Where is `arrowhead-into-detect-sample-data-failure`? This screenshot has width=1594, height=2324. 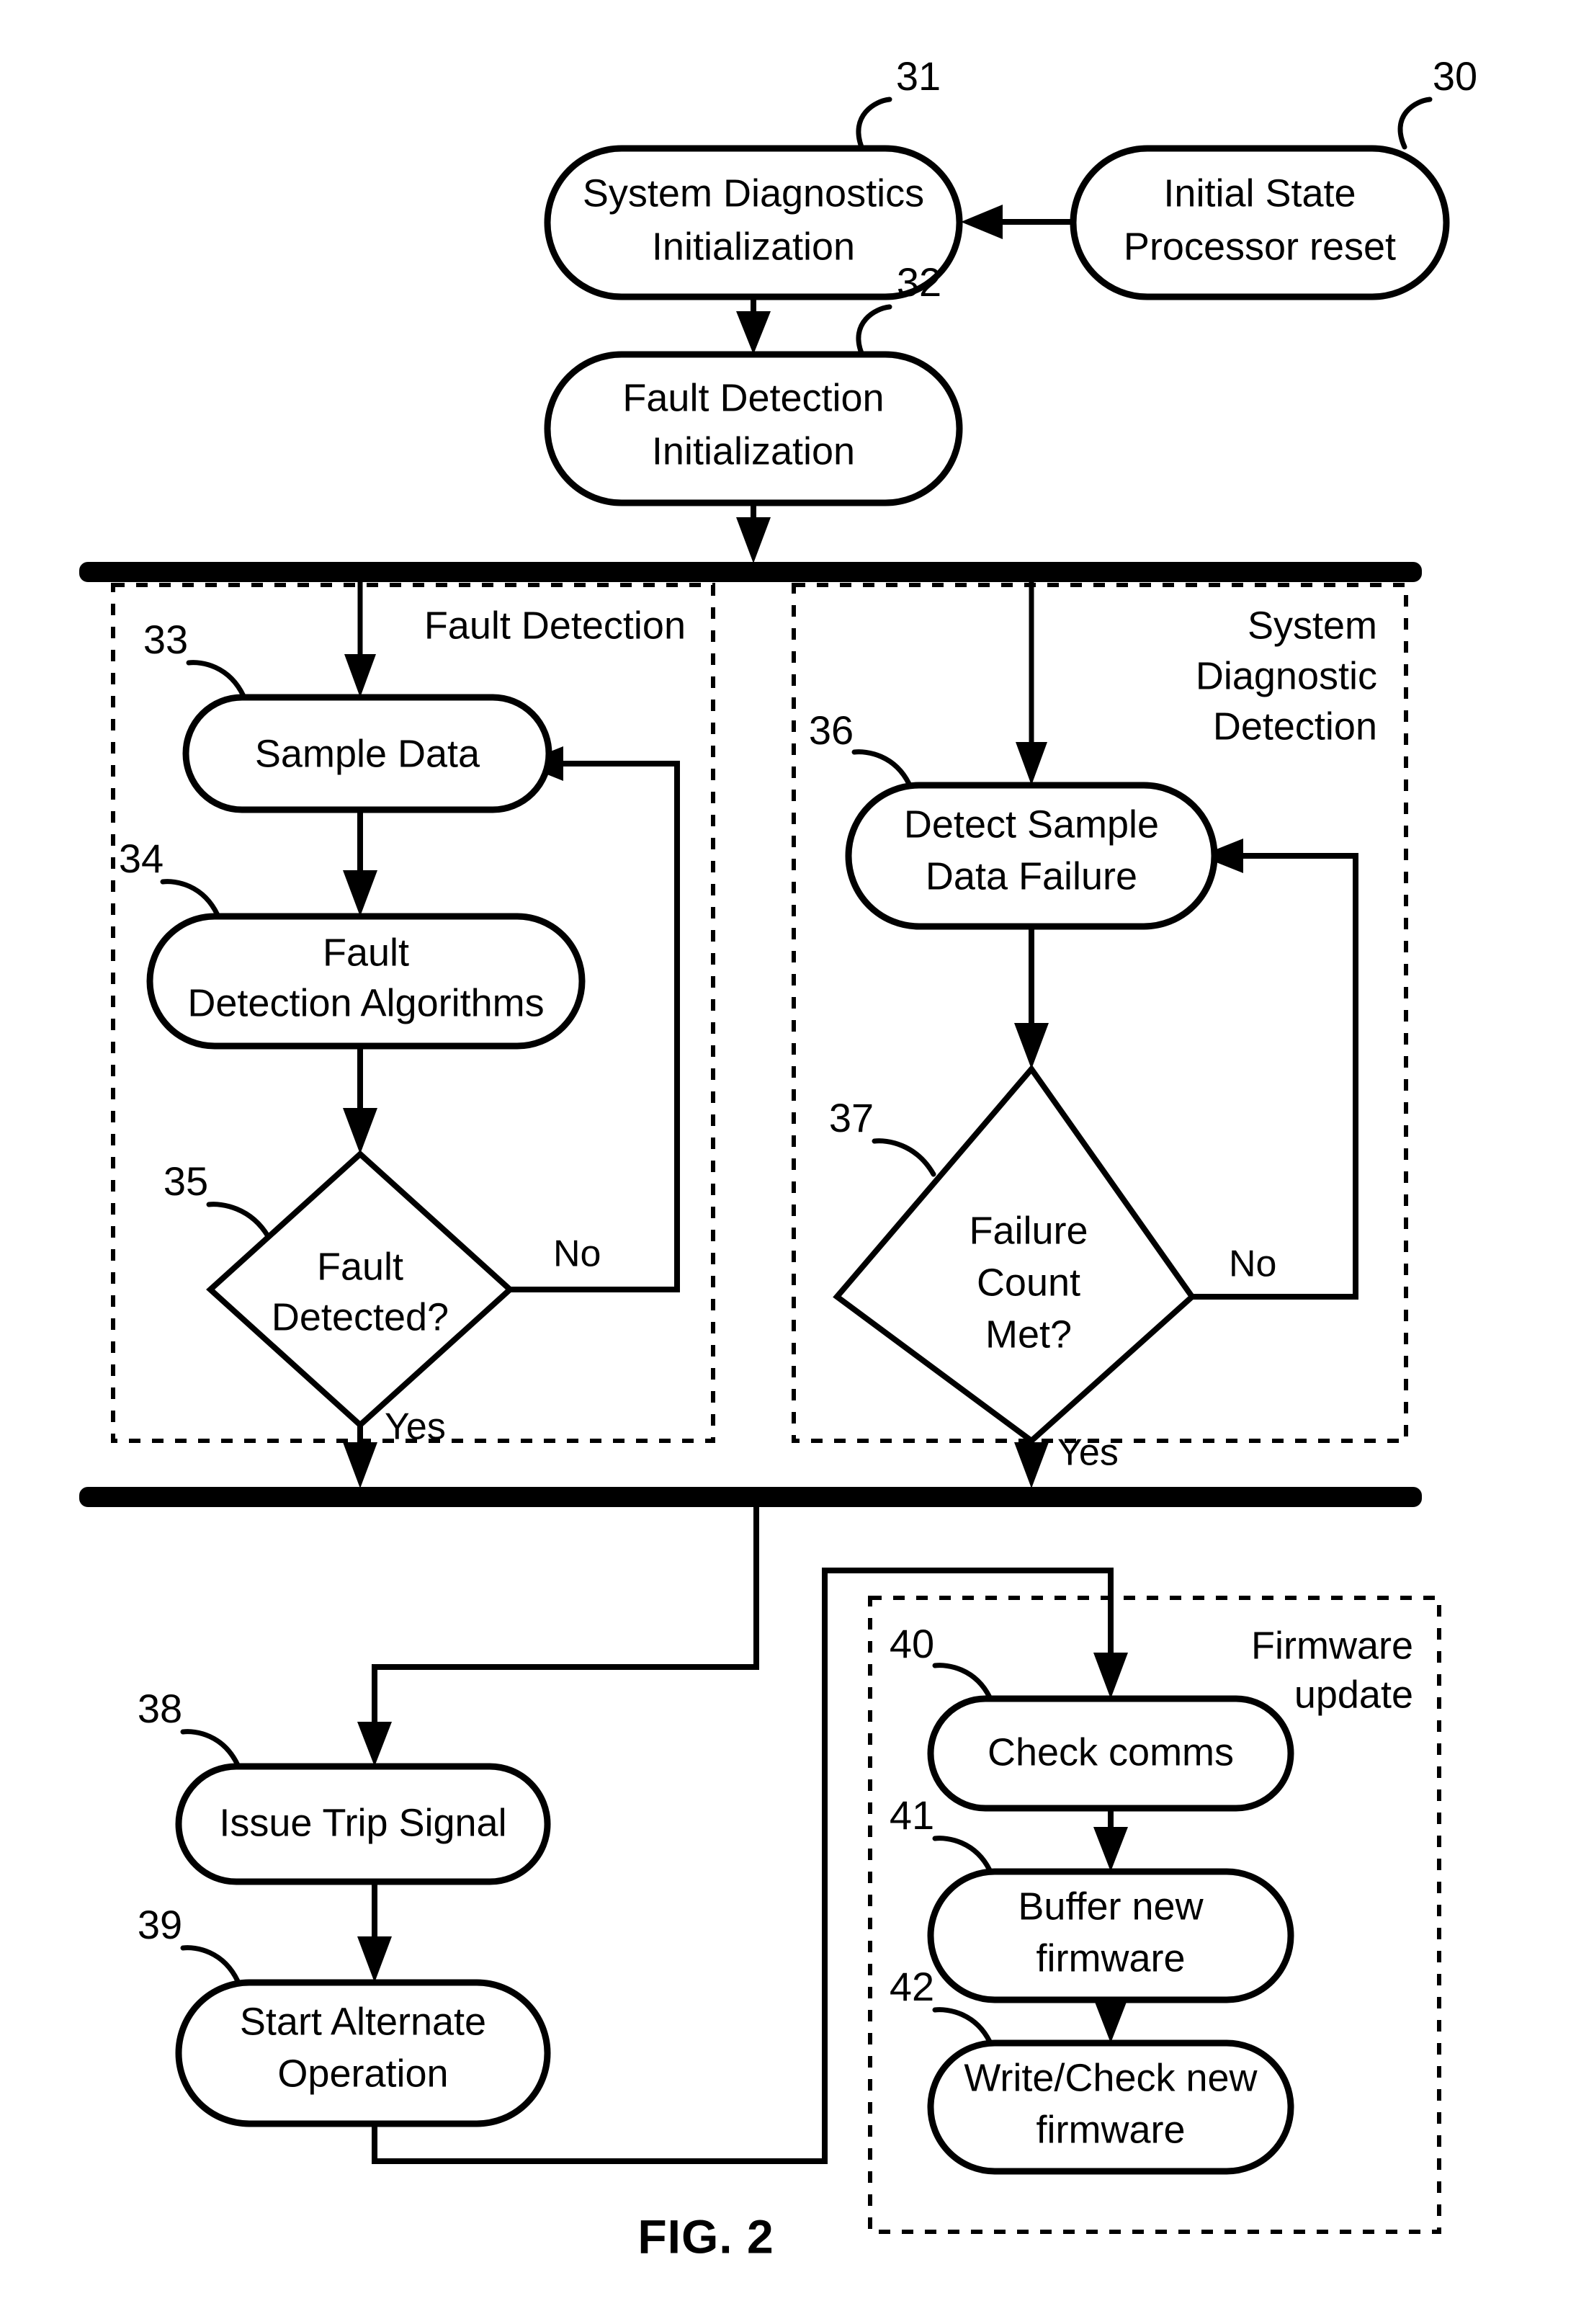
arrowhead-into-detect-sample-data-failure is located at coordinates (1032, 763).